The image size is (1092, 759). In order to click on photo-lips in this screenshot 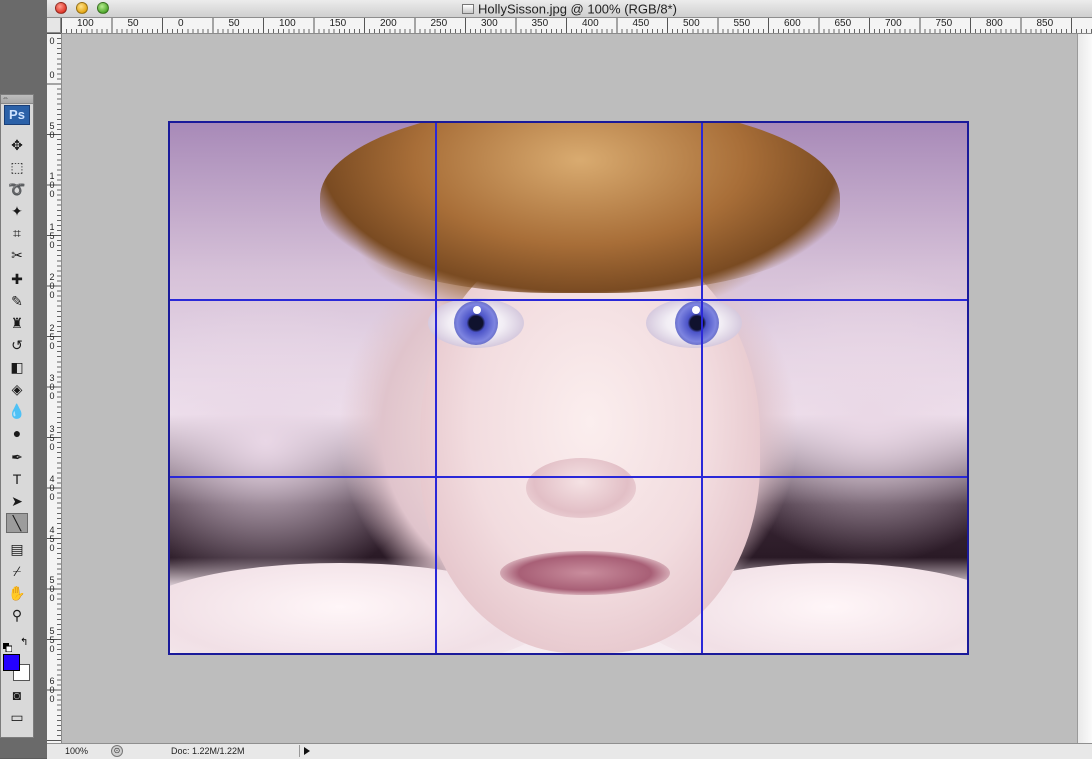, I will do `click(585, 573)`.